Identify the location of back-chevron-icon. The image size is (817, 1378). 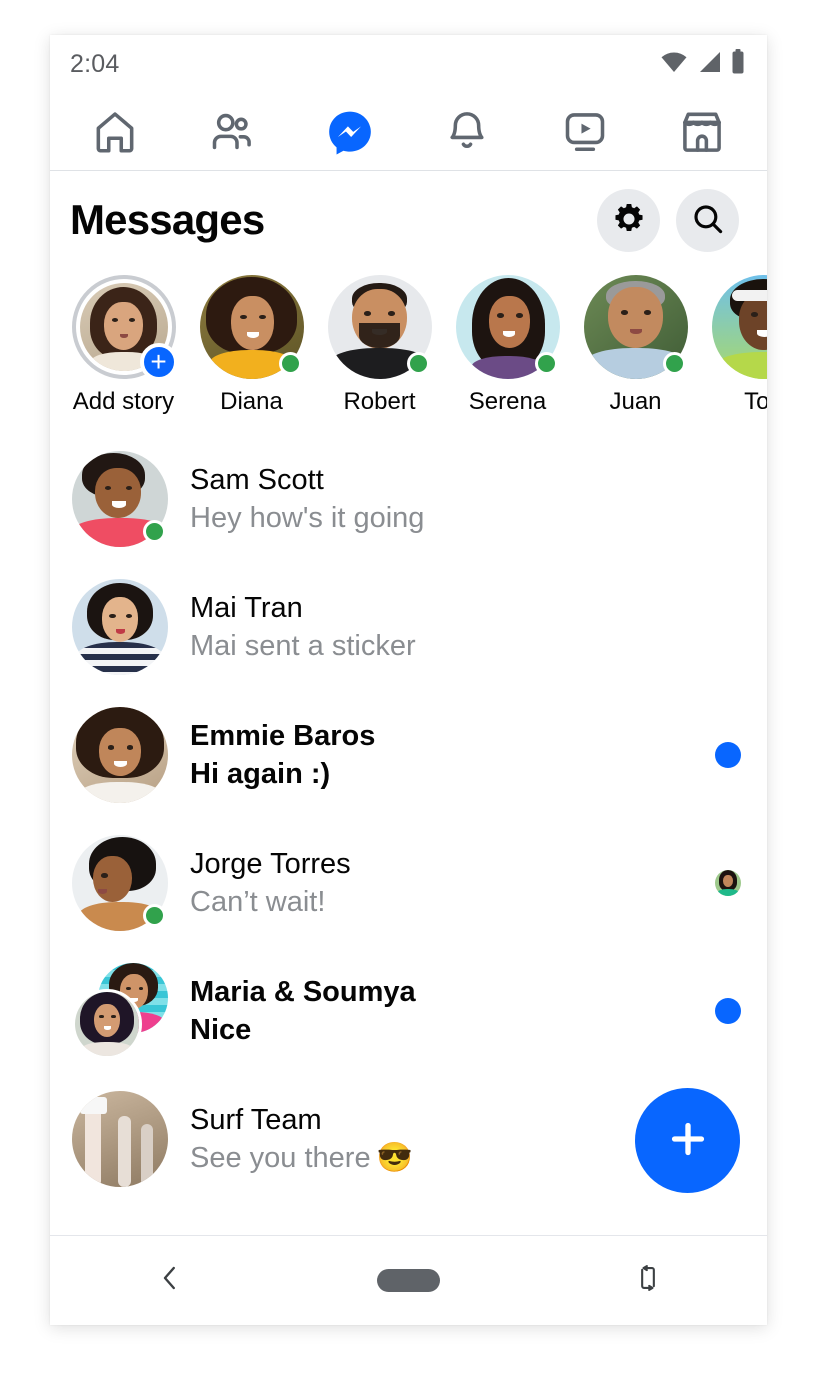
(170, 1280).